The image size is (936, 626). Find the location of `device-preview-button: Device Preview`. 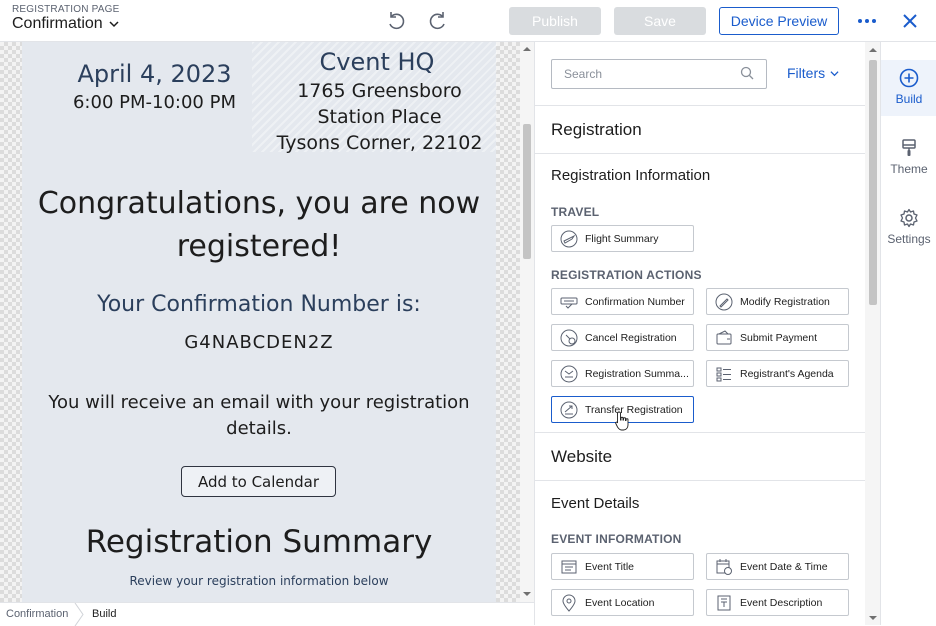

device-preview-button: Device Preview is located at coordinates (779, 21).